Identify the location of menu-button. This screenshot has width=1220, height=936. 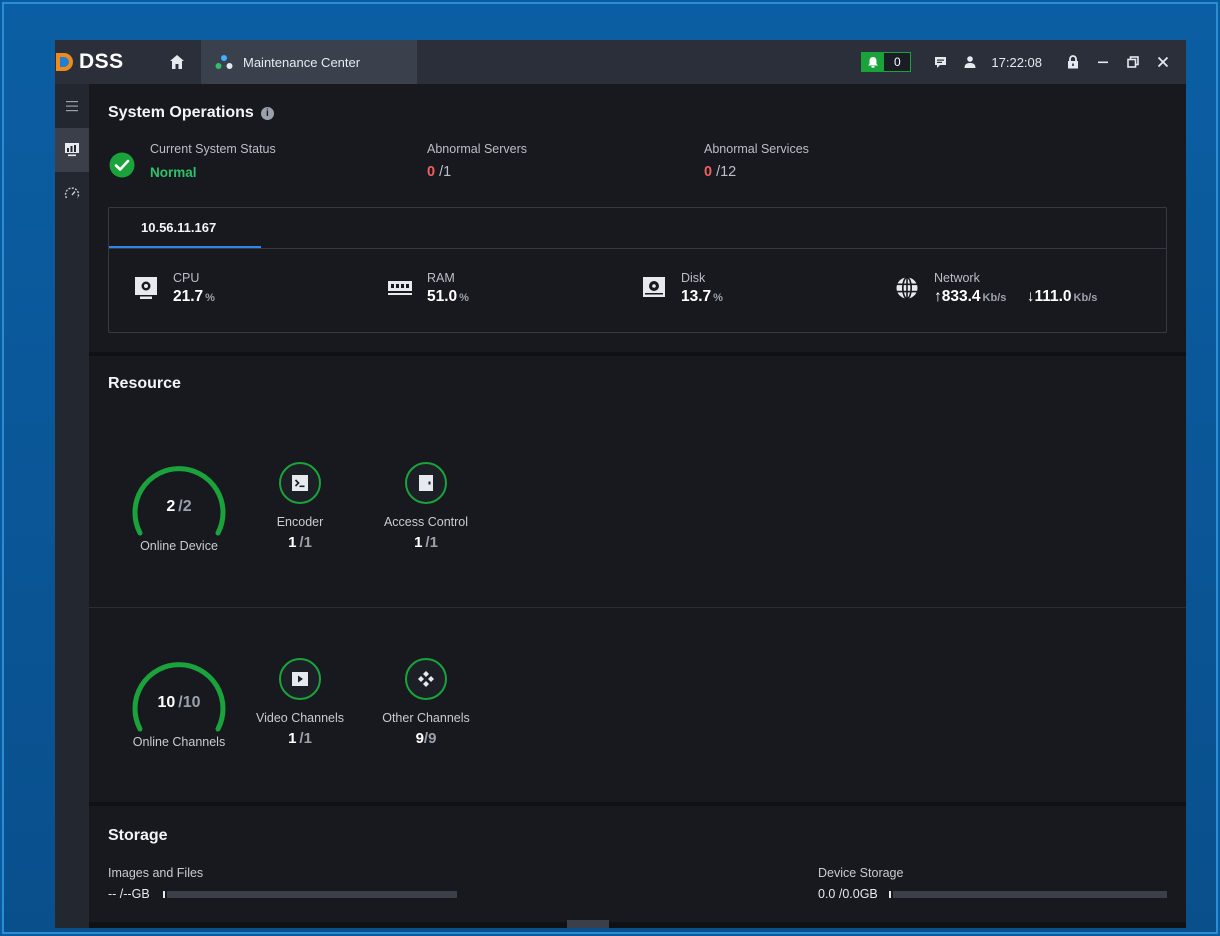
(72, 106).